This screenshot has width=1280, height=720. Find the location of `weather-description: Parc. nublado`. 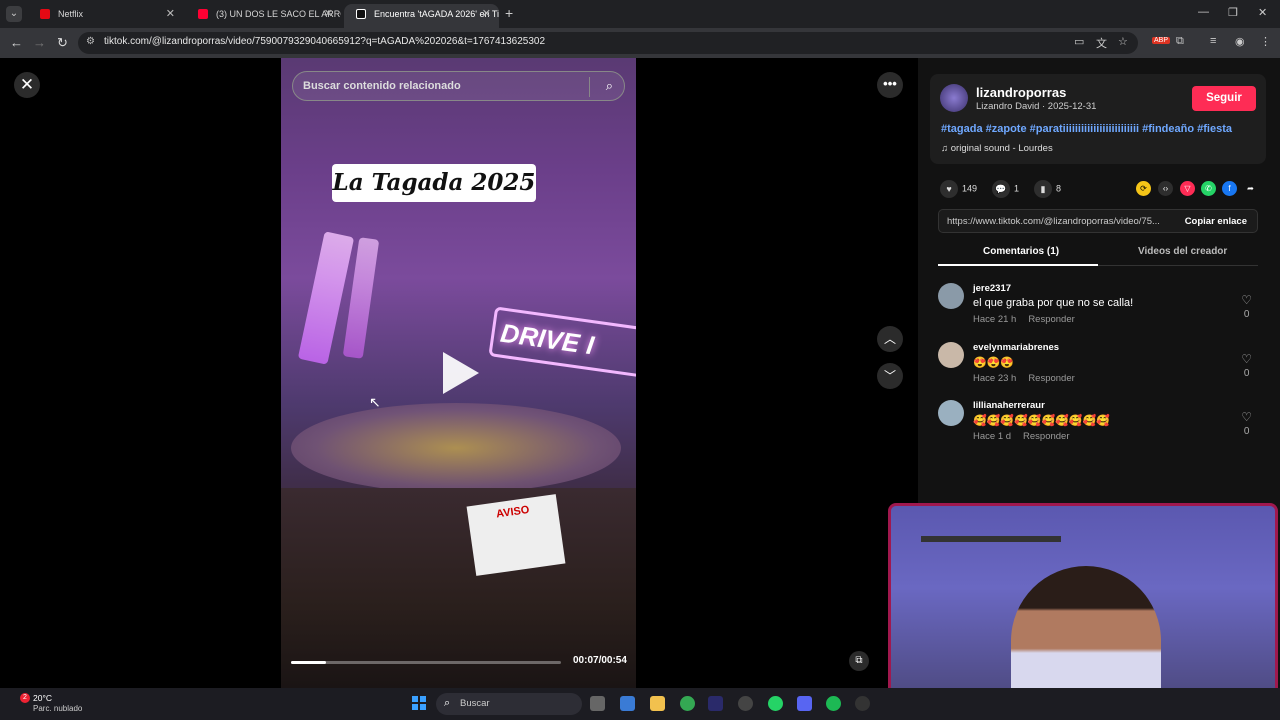

weather-description: Parc. nublado is located at coordinates (57, 708).